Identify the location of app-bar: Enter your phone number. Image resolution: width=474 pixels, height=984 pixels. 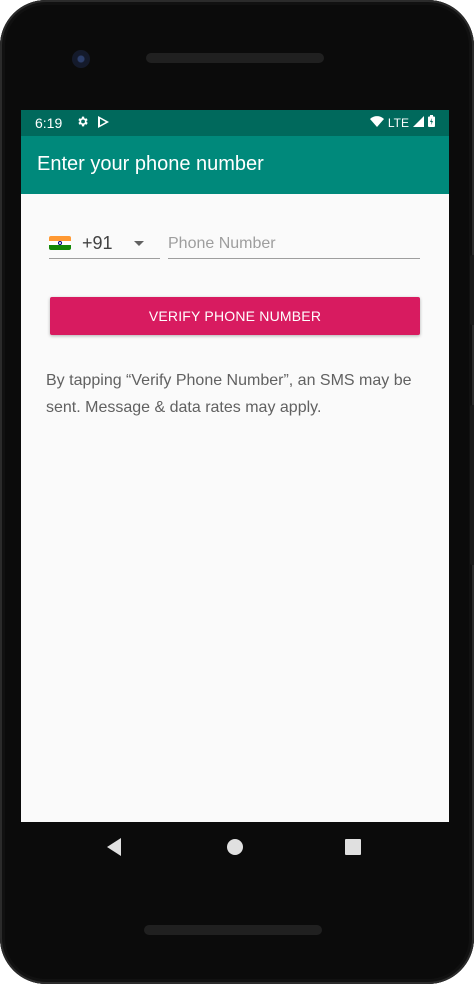
(235, 165).